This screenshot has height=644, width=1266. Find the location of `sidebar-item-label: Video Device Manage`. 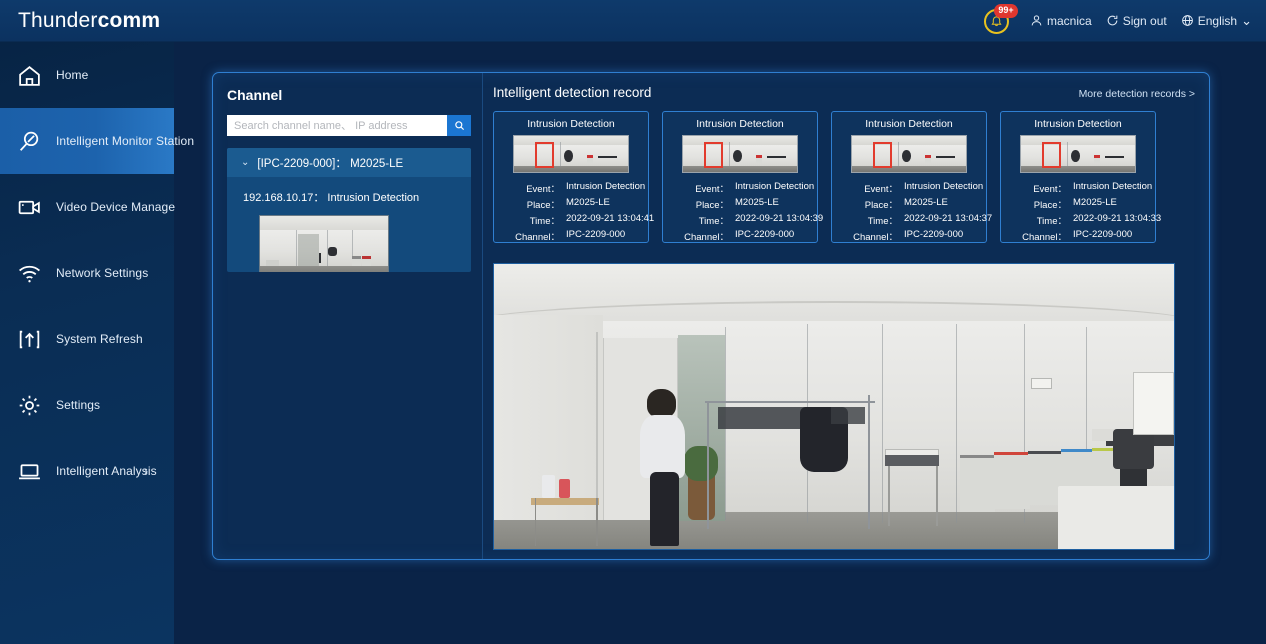

sidebar-item-label: Video Device Manage is located at coordinates (116, 207).